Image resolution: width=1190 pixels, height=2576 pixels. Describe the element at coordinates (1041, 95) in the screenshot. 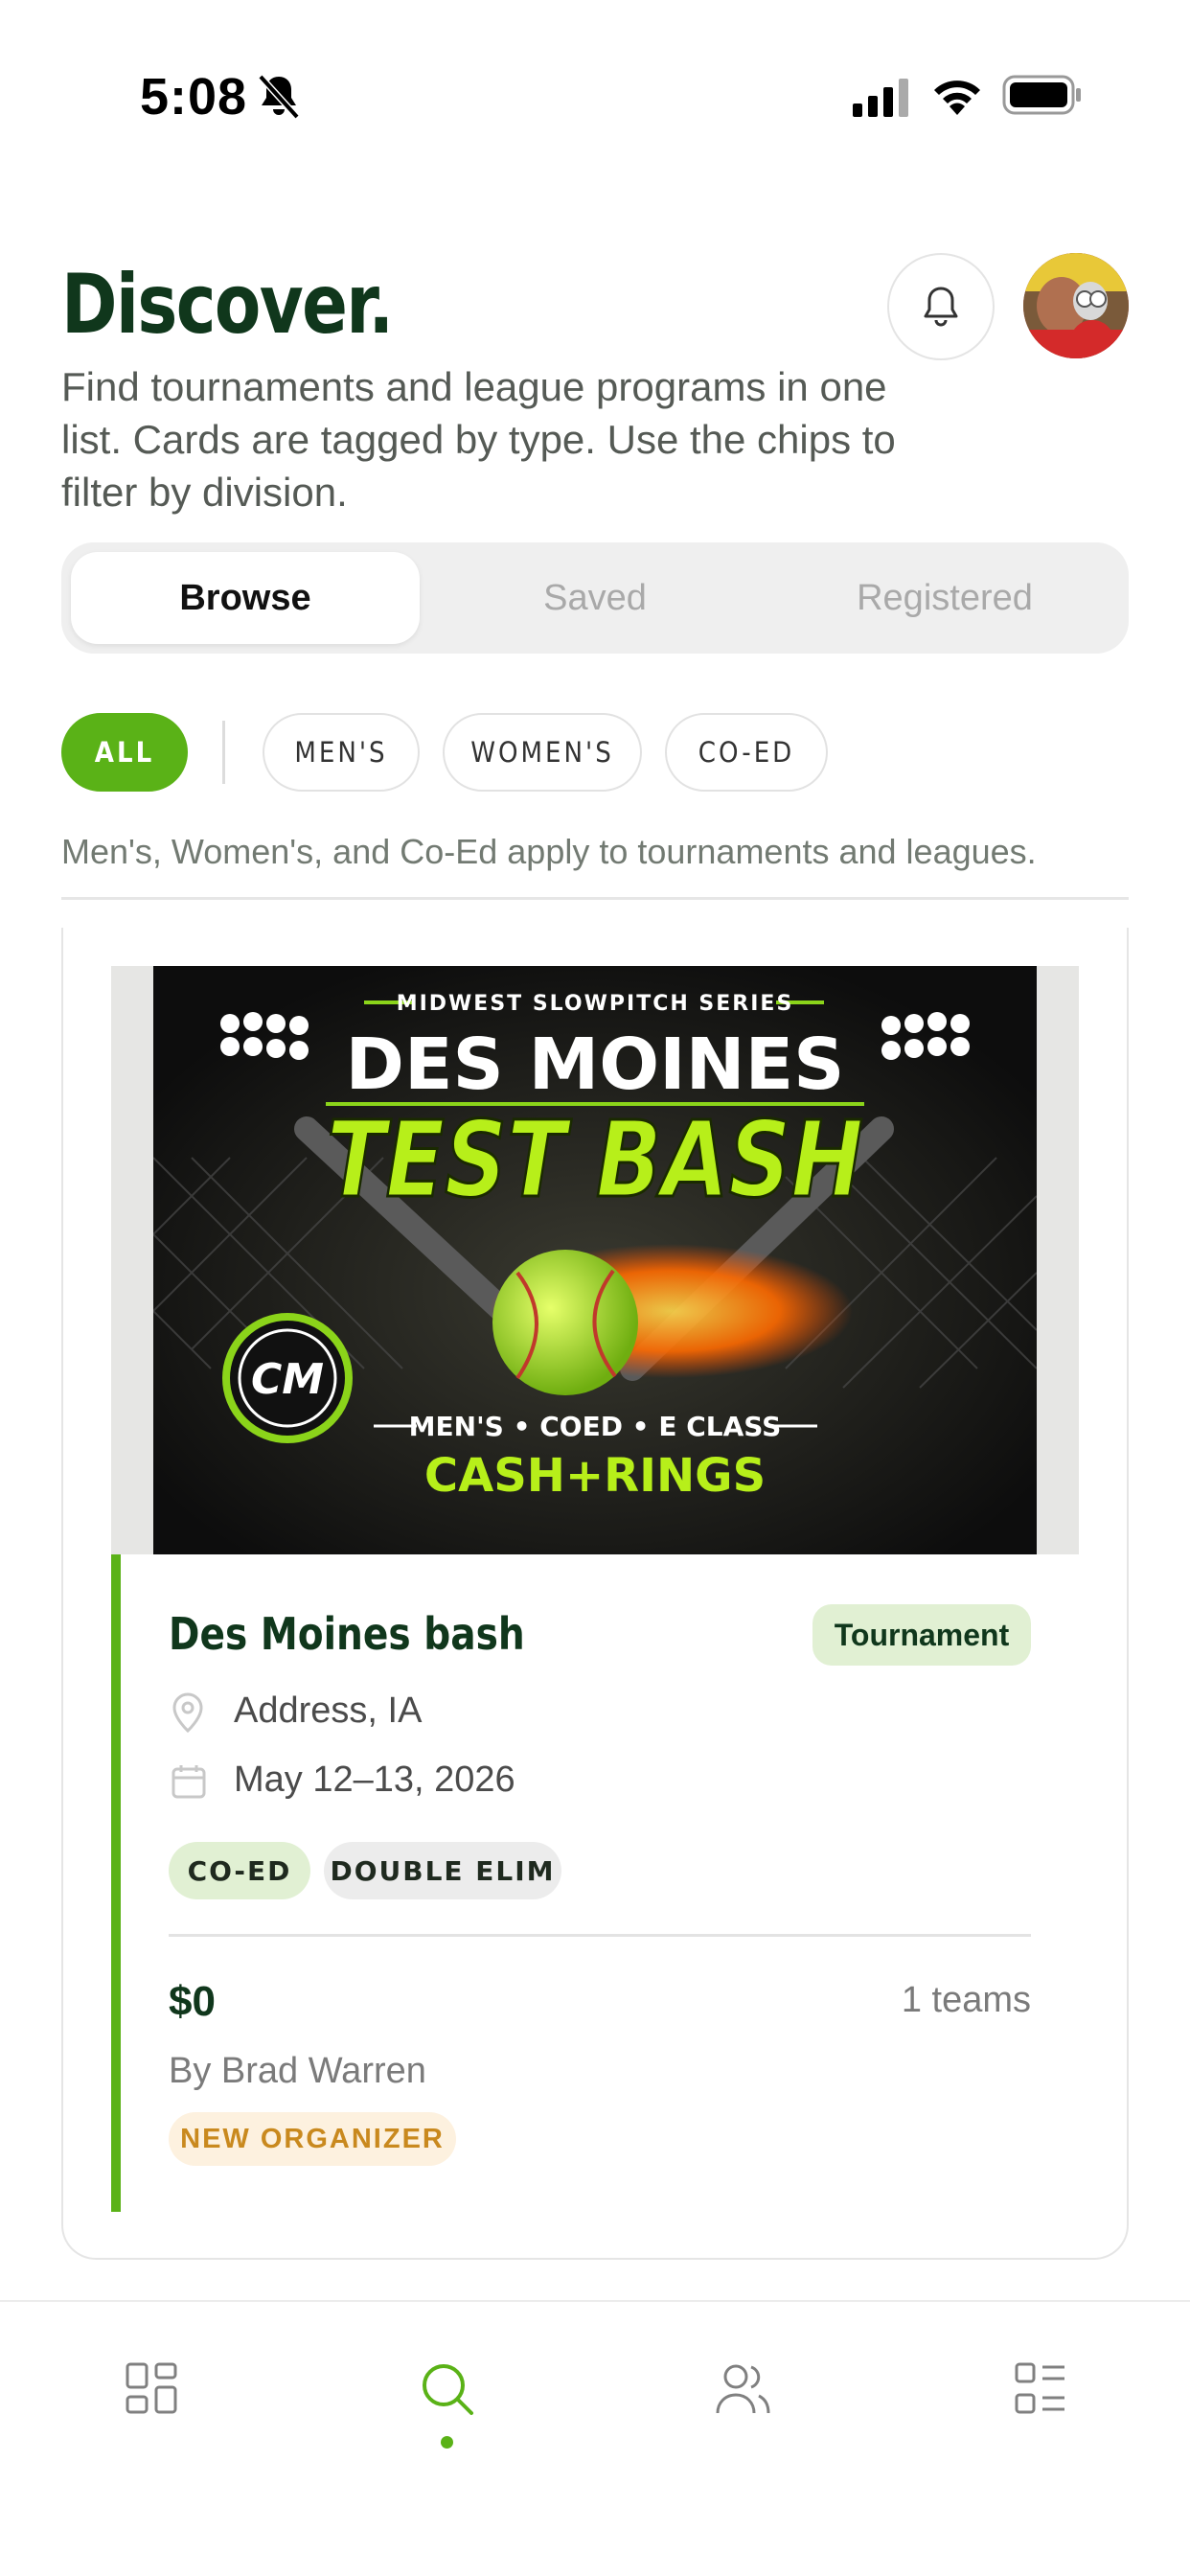

I see `battery-icon` at that location.